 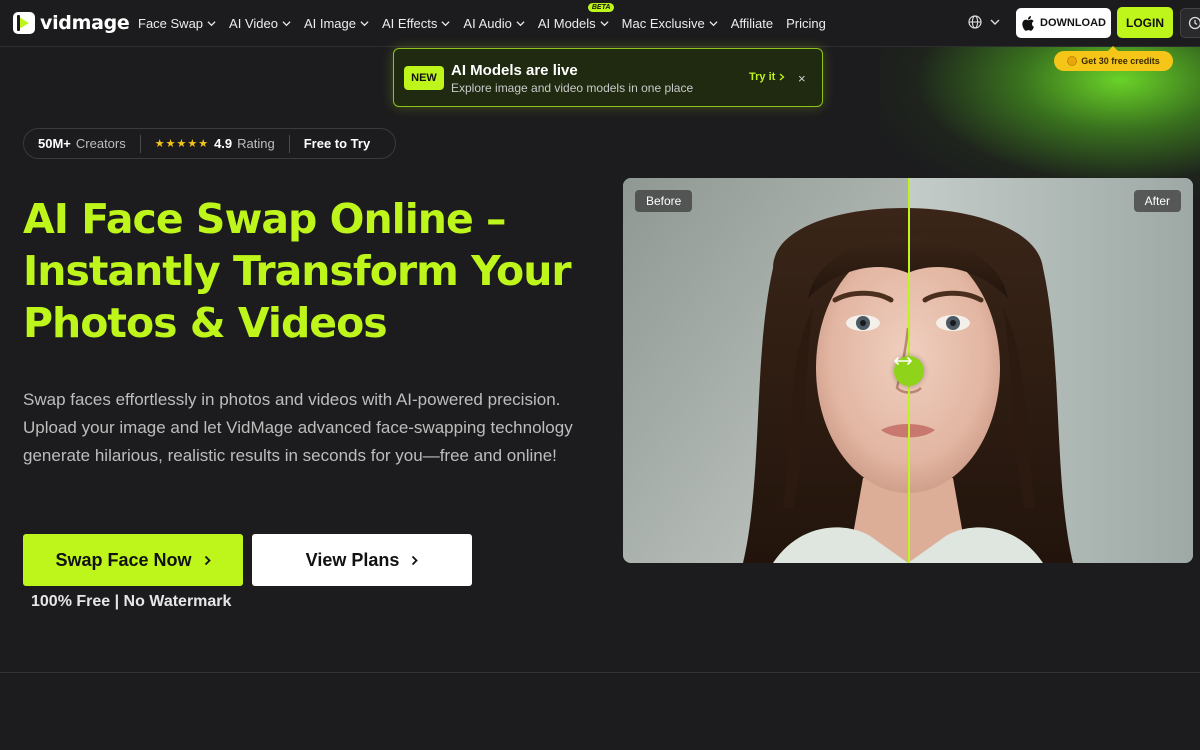 I want to click on comparison-slider-handle, so click(x=909, y=371).